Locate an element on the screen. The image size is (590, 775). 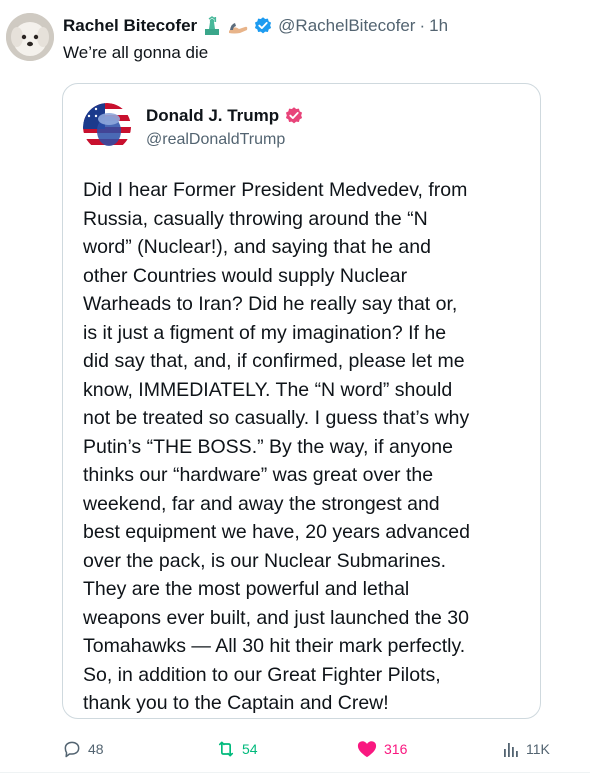
tweet-text: We’re all gonna die is located at coordinates (136, 52).